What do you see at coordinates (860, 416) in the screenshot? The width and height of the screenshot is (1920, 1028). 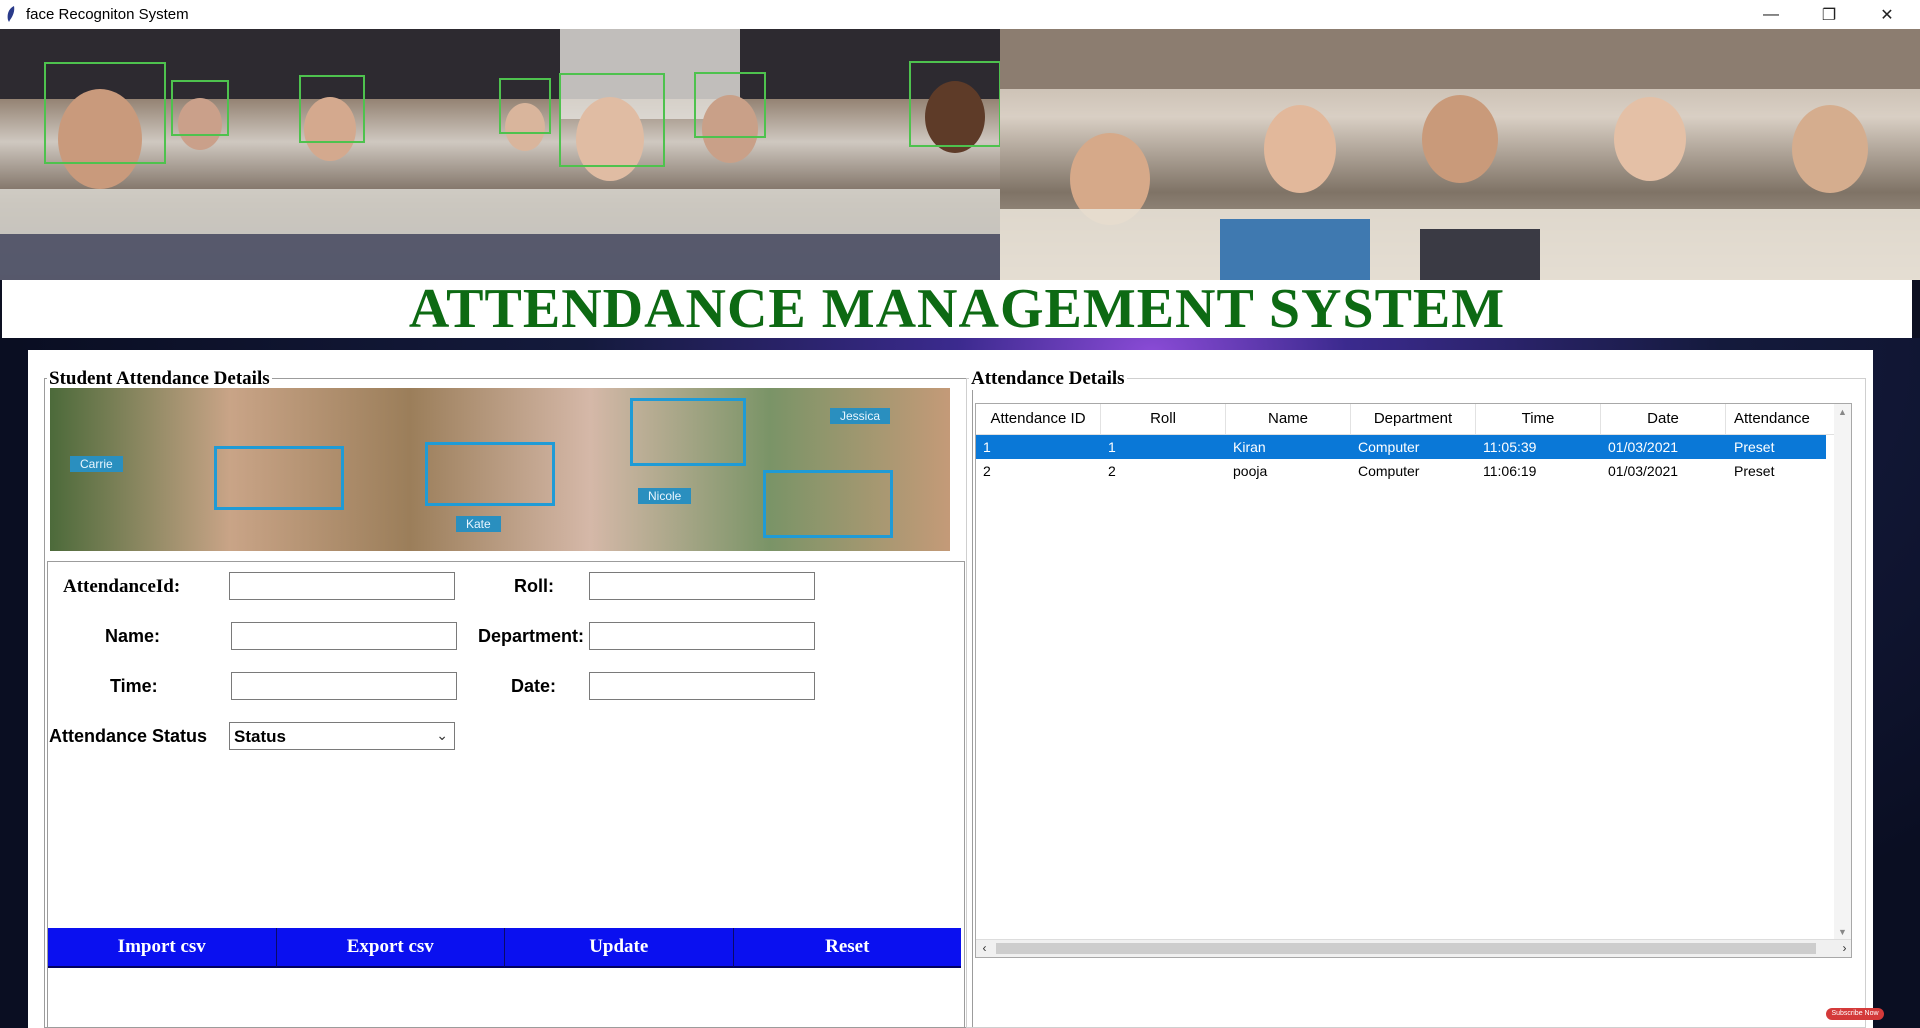 I see `face-tag-jessica: Jessica` at bounding box center [860, 416].